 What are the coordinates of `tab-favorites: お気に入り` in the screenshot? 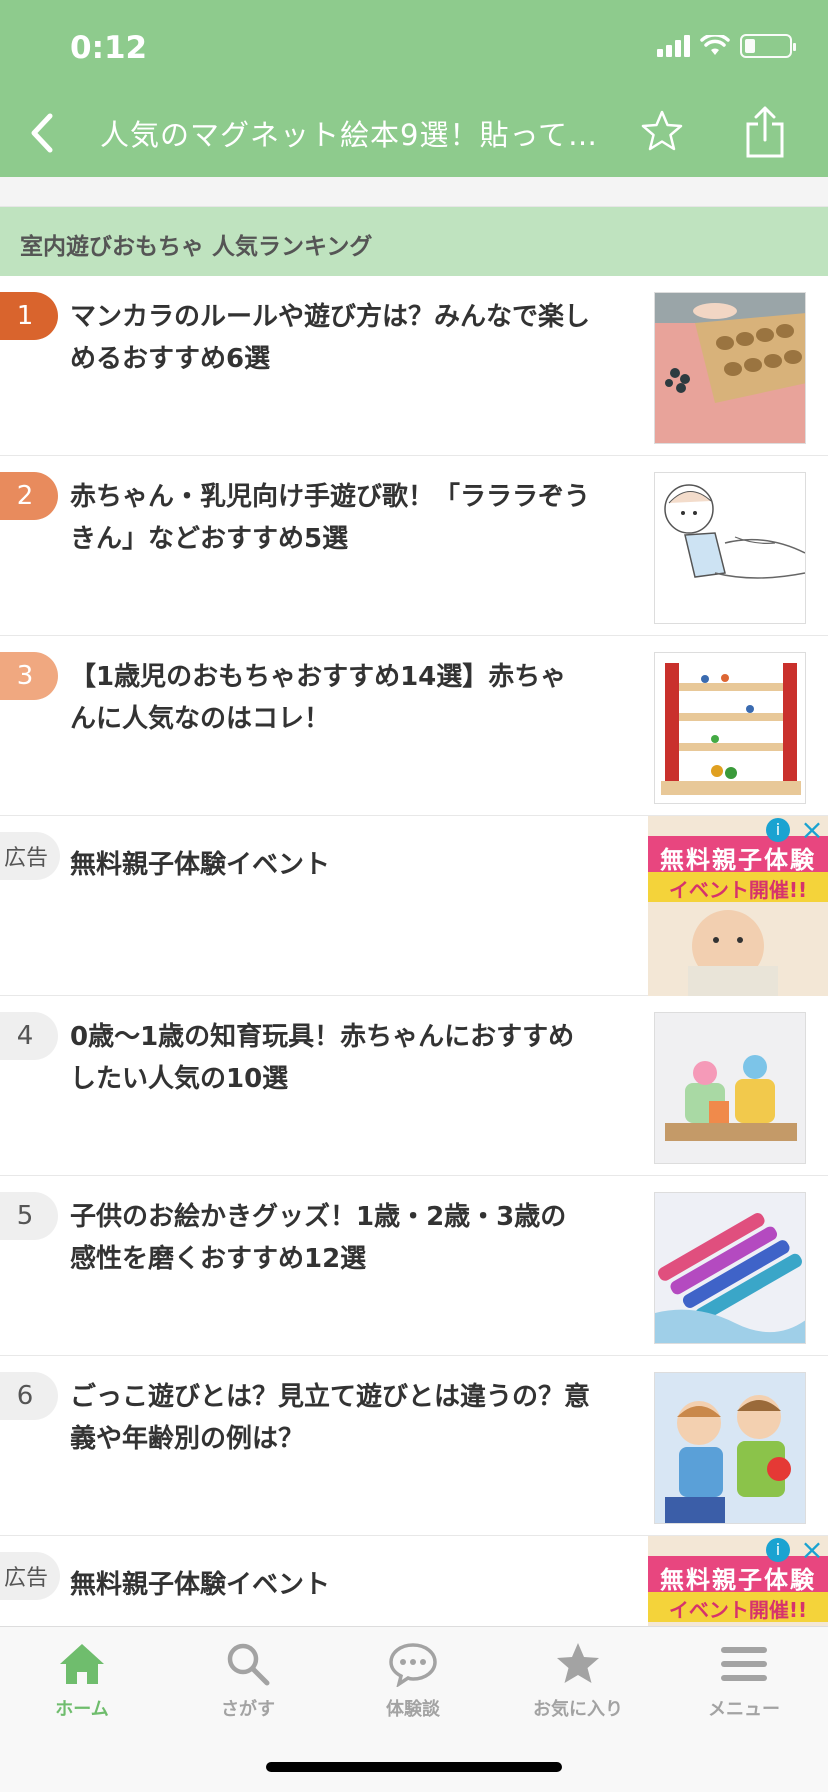 It's located at (578, 1691).